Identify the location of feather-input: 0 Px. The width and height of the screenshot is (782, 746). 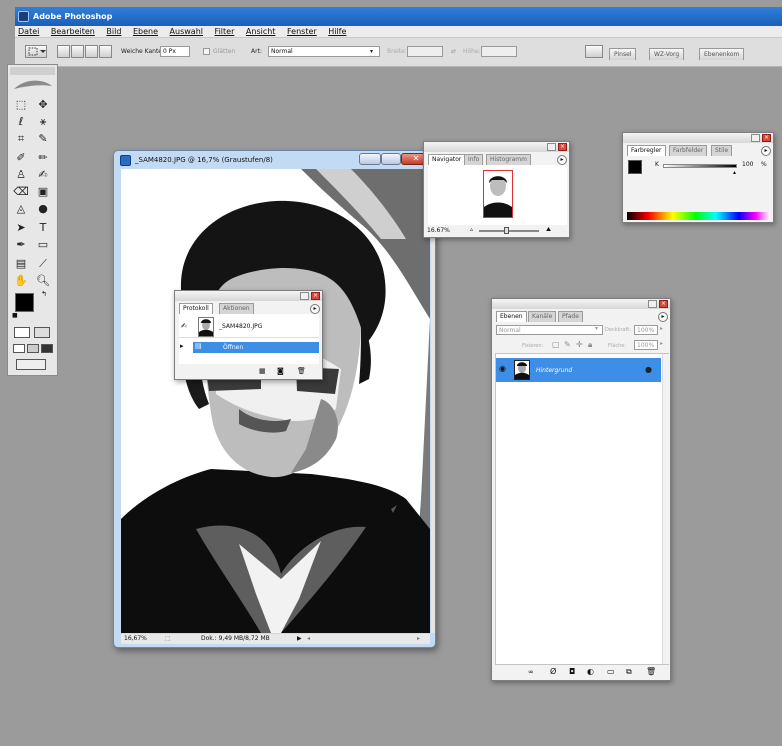
(175, 51).